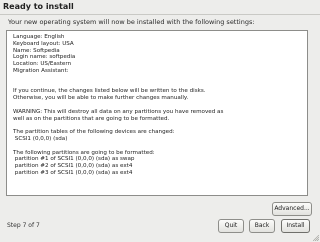 The height and width of the screenshot is (242, 320). What do you see at coordinates (38, 6) in the screenshot?
I see `page-title: Ready to install` at bounding box center [38, 6].